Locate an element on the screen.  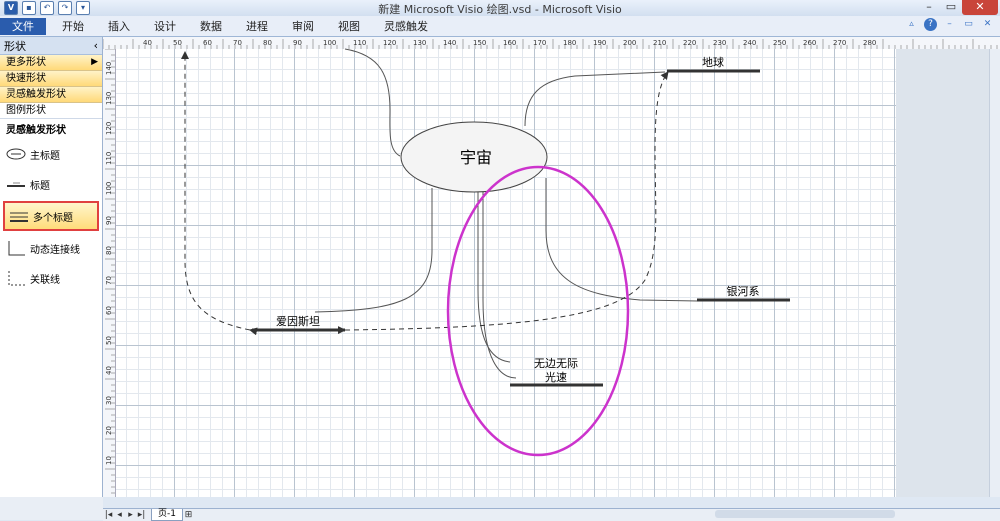
next-page-icon: ▸ is located at coordinates (130, 515).